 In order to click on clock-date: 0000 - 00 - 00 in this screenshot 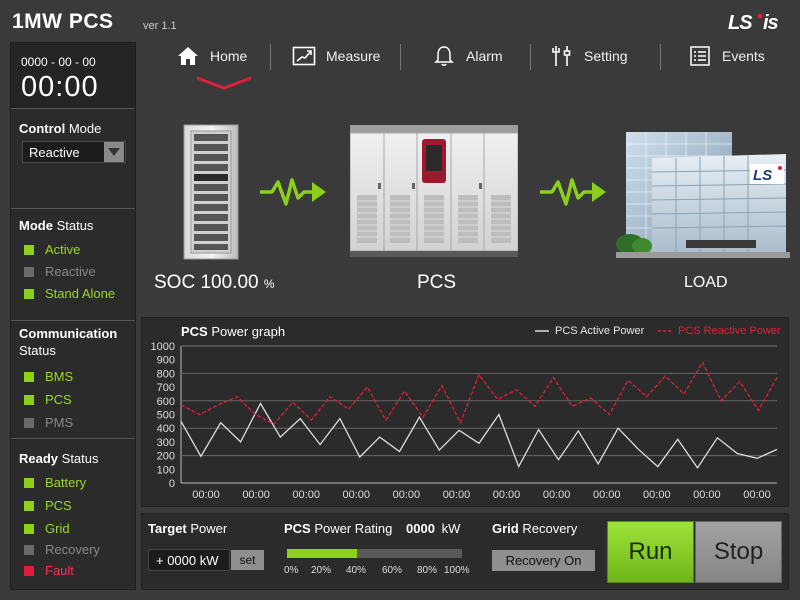, I will do `click(58, 62)`.